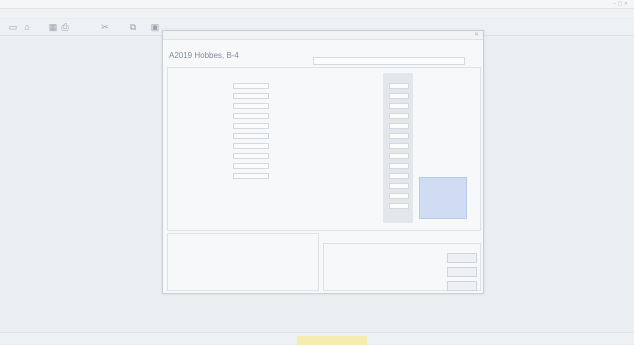 The height and width of the screenshot is (345, 634). Describe the element at coordinates (251, 156) in the screenshot. I see `row-8-value` at that location.